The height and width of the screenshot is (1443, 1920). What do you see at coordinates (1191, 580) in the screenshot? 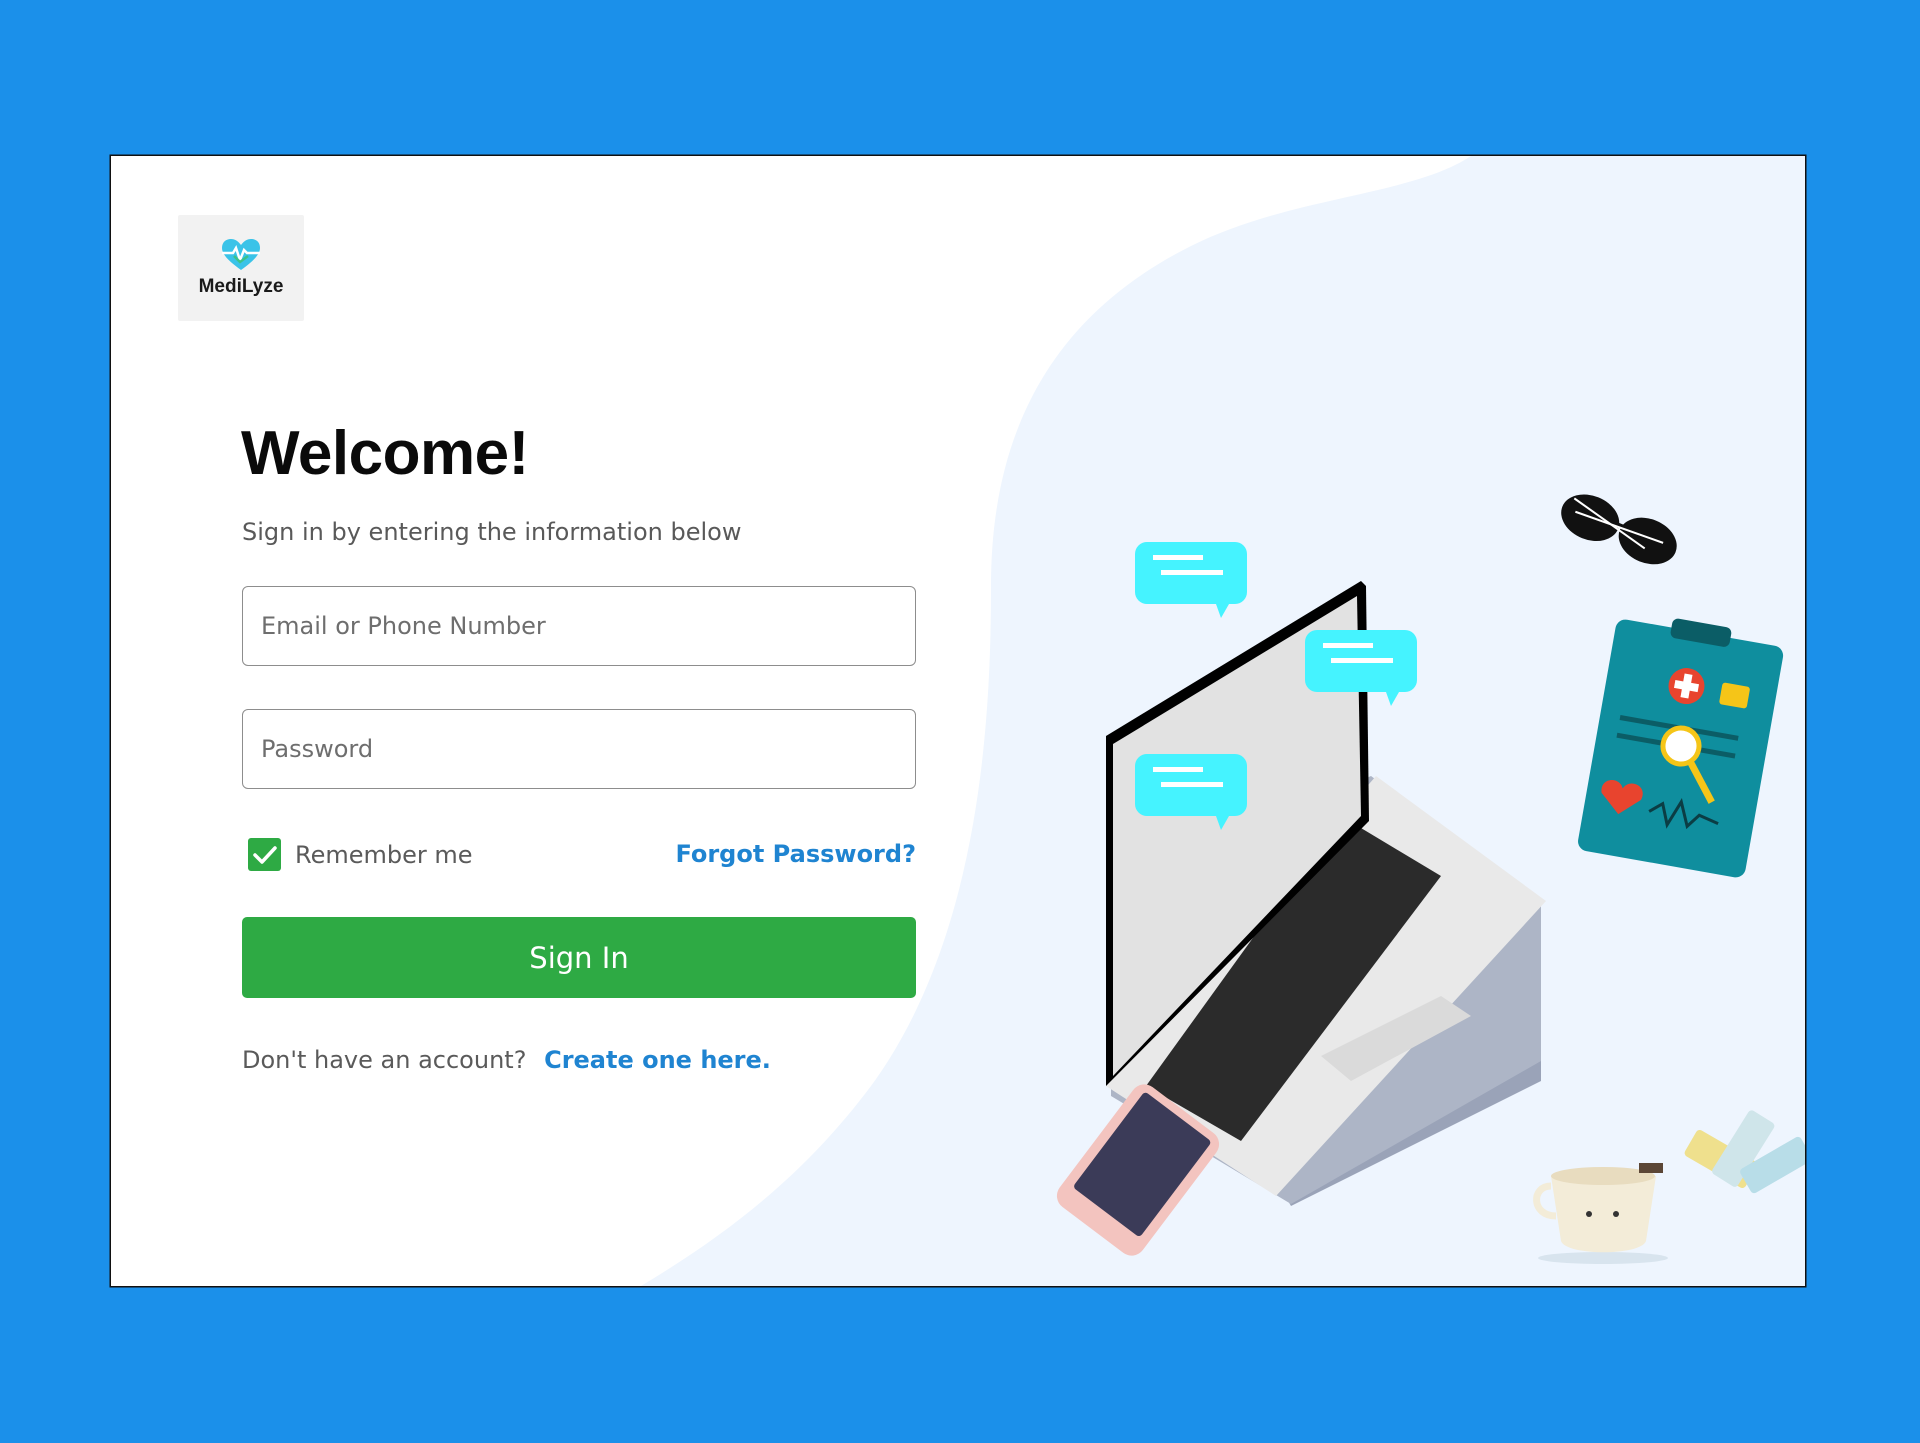
I see `chat-bubble-illustration` at bounding box center [1191, 580].